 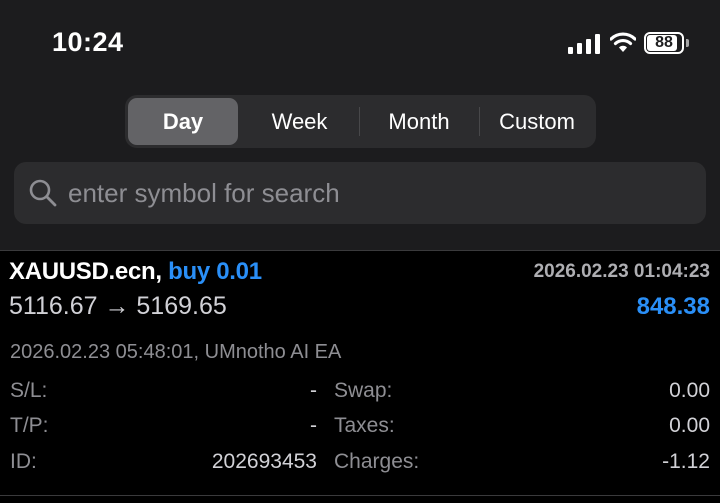 What do you see at coordinates (29, 425) in the screenshot?
I see `tp-label: T/P:` at bounding box center [29, 425].